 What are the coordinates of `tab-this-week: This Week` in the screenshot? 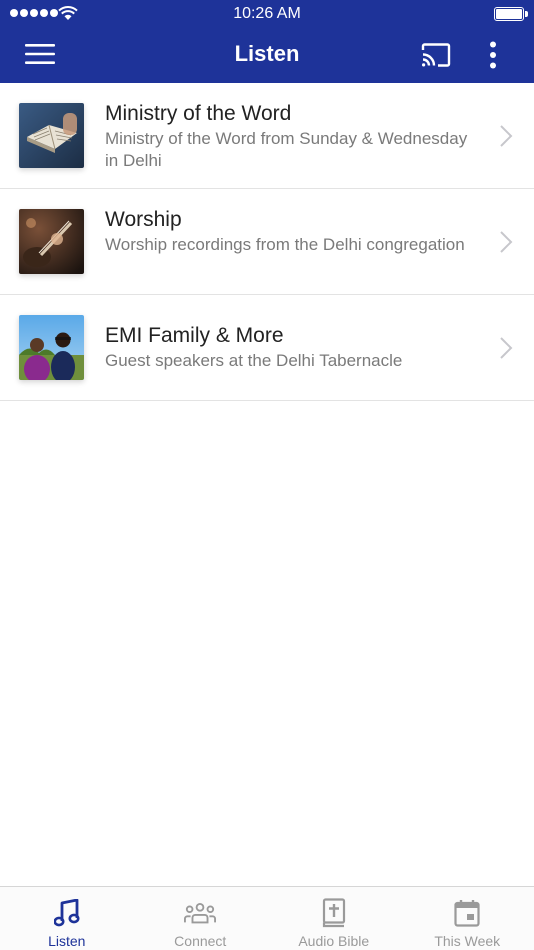 It's located at (467, 918).